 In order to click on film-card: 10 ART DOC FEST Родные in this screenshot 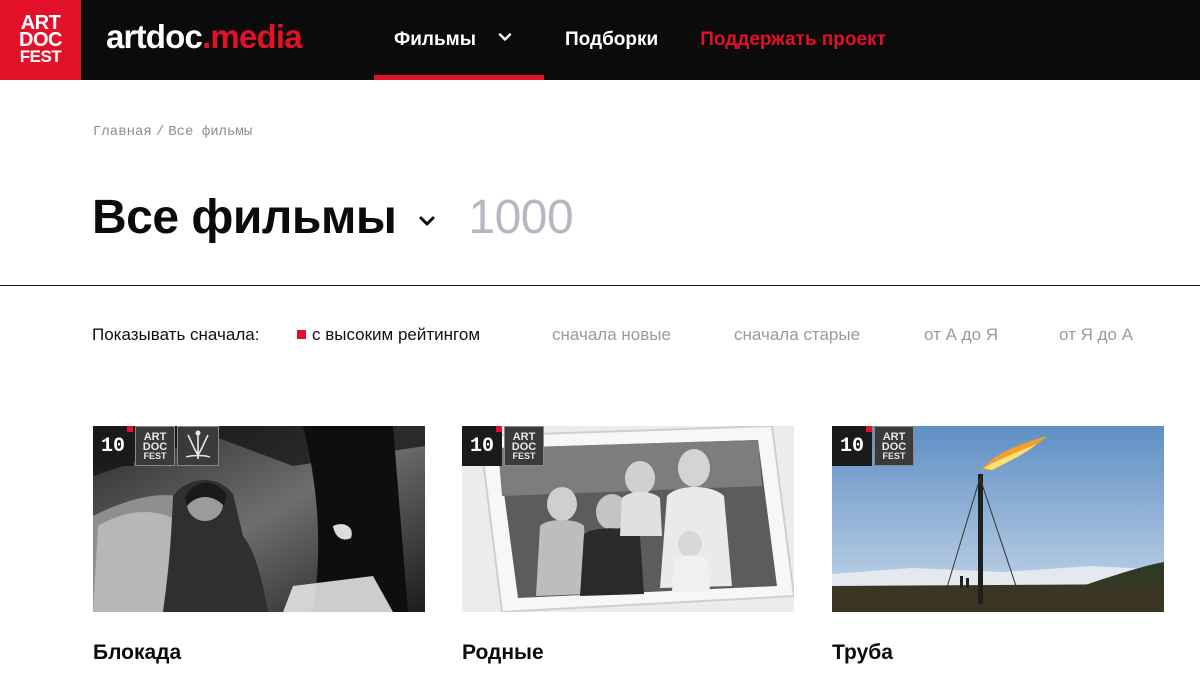, I will do `click(628, 545)`.